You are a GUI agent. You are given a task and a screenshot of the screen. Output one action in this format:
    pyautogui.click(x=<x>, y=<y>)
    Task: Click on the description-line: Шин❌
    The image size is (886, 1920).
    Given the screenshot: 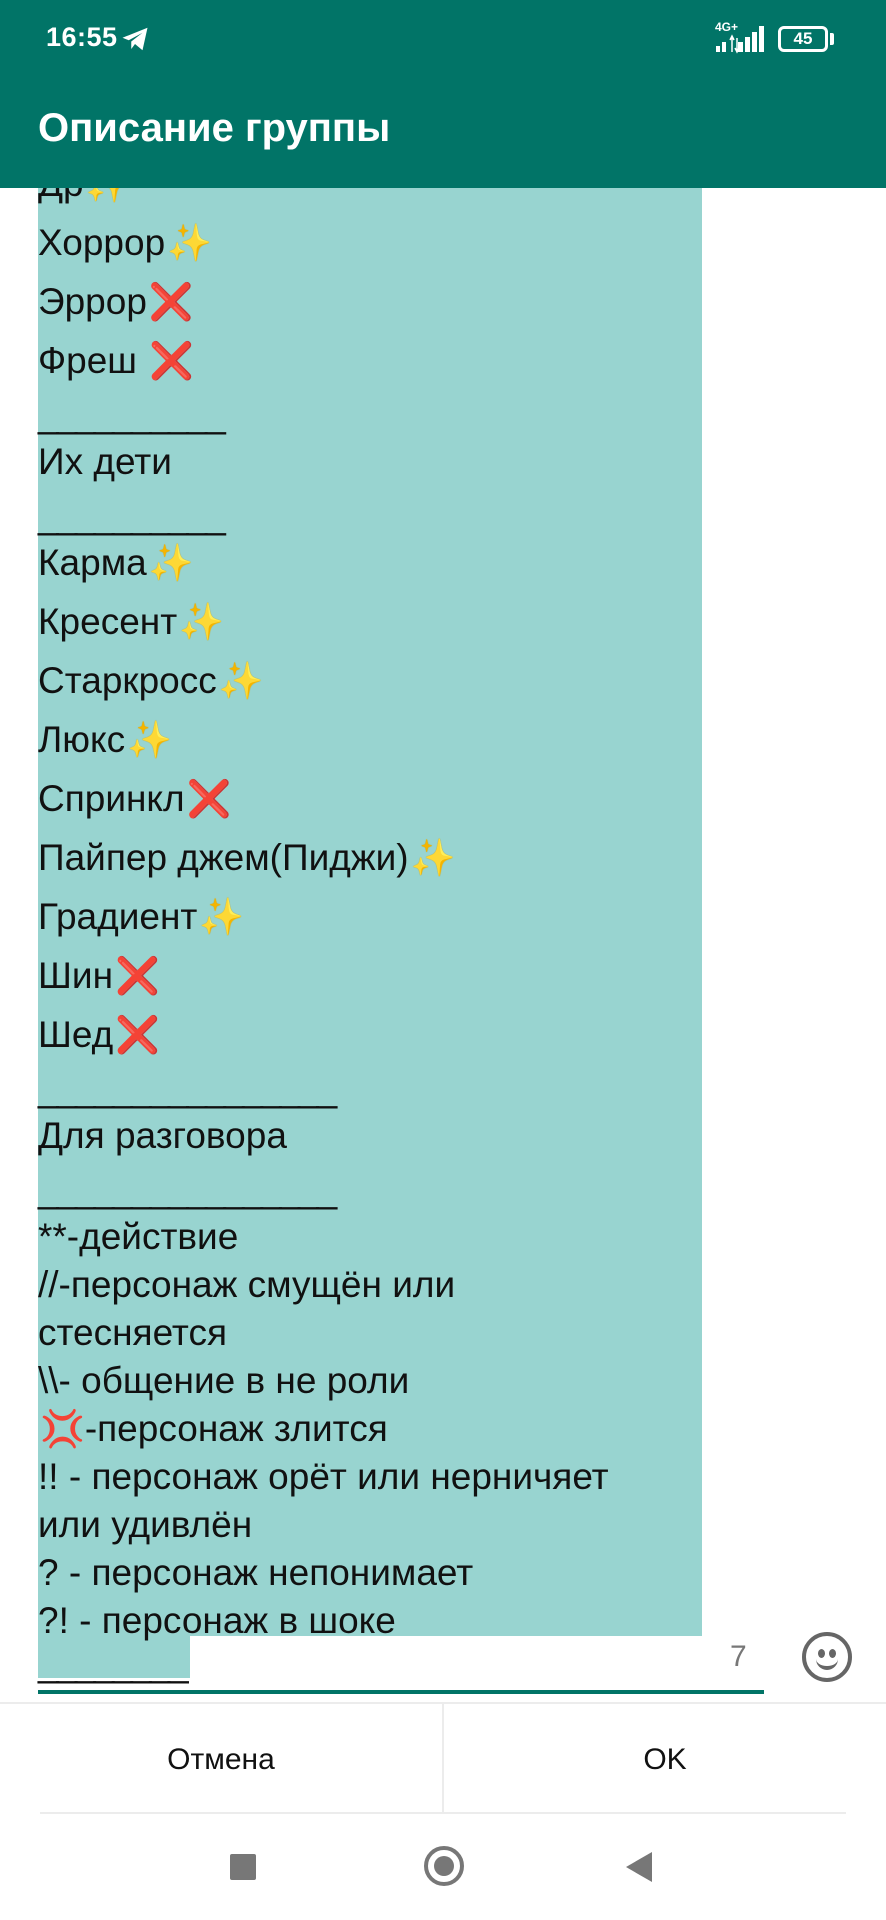 What is the action you would take?
    pyautogui.click(x=378, y=981)
    